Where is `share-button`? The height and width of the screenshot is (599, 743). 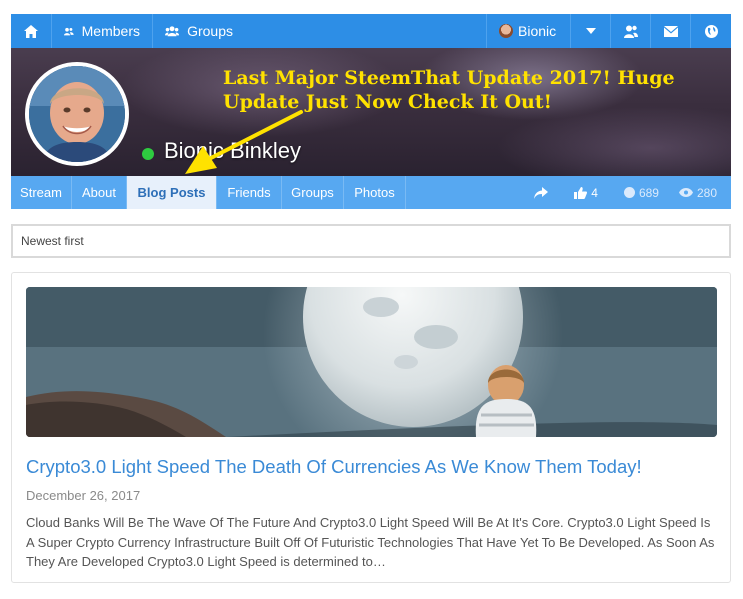 share-button is located at coordinates (546, 192).